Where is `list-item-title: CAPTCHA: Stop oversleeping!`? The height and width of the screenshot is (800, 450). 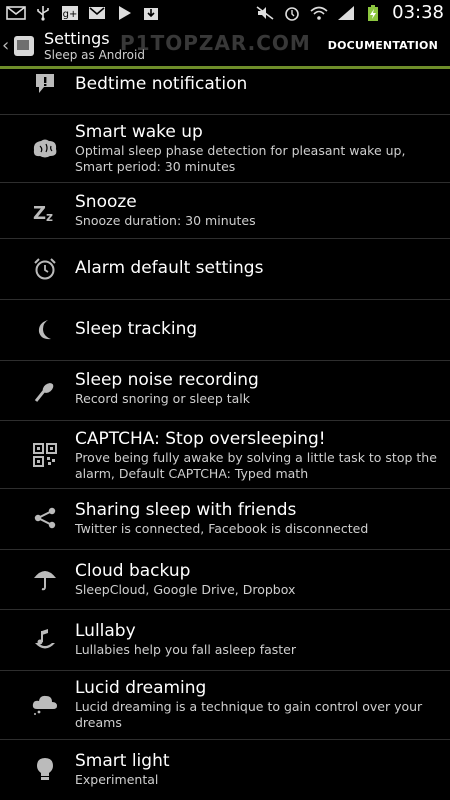
list-item-title: CAPTCHA: Stop oversleeping! is located at coordinates (200, 439).